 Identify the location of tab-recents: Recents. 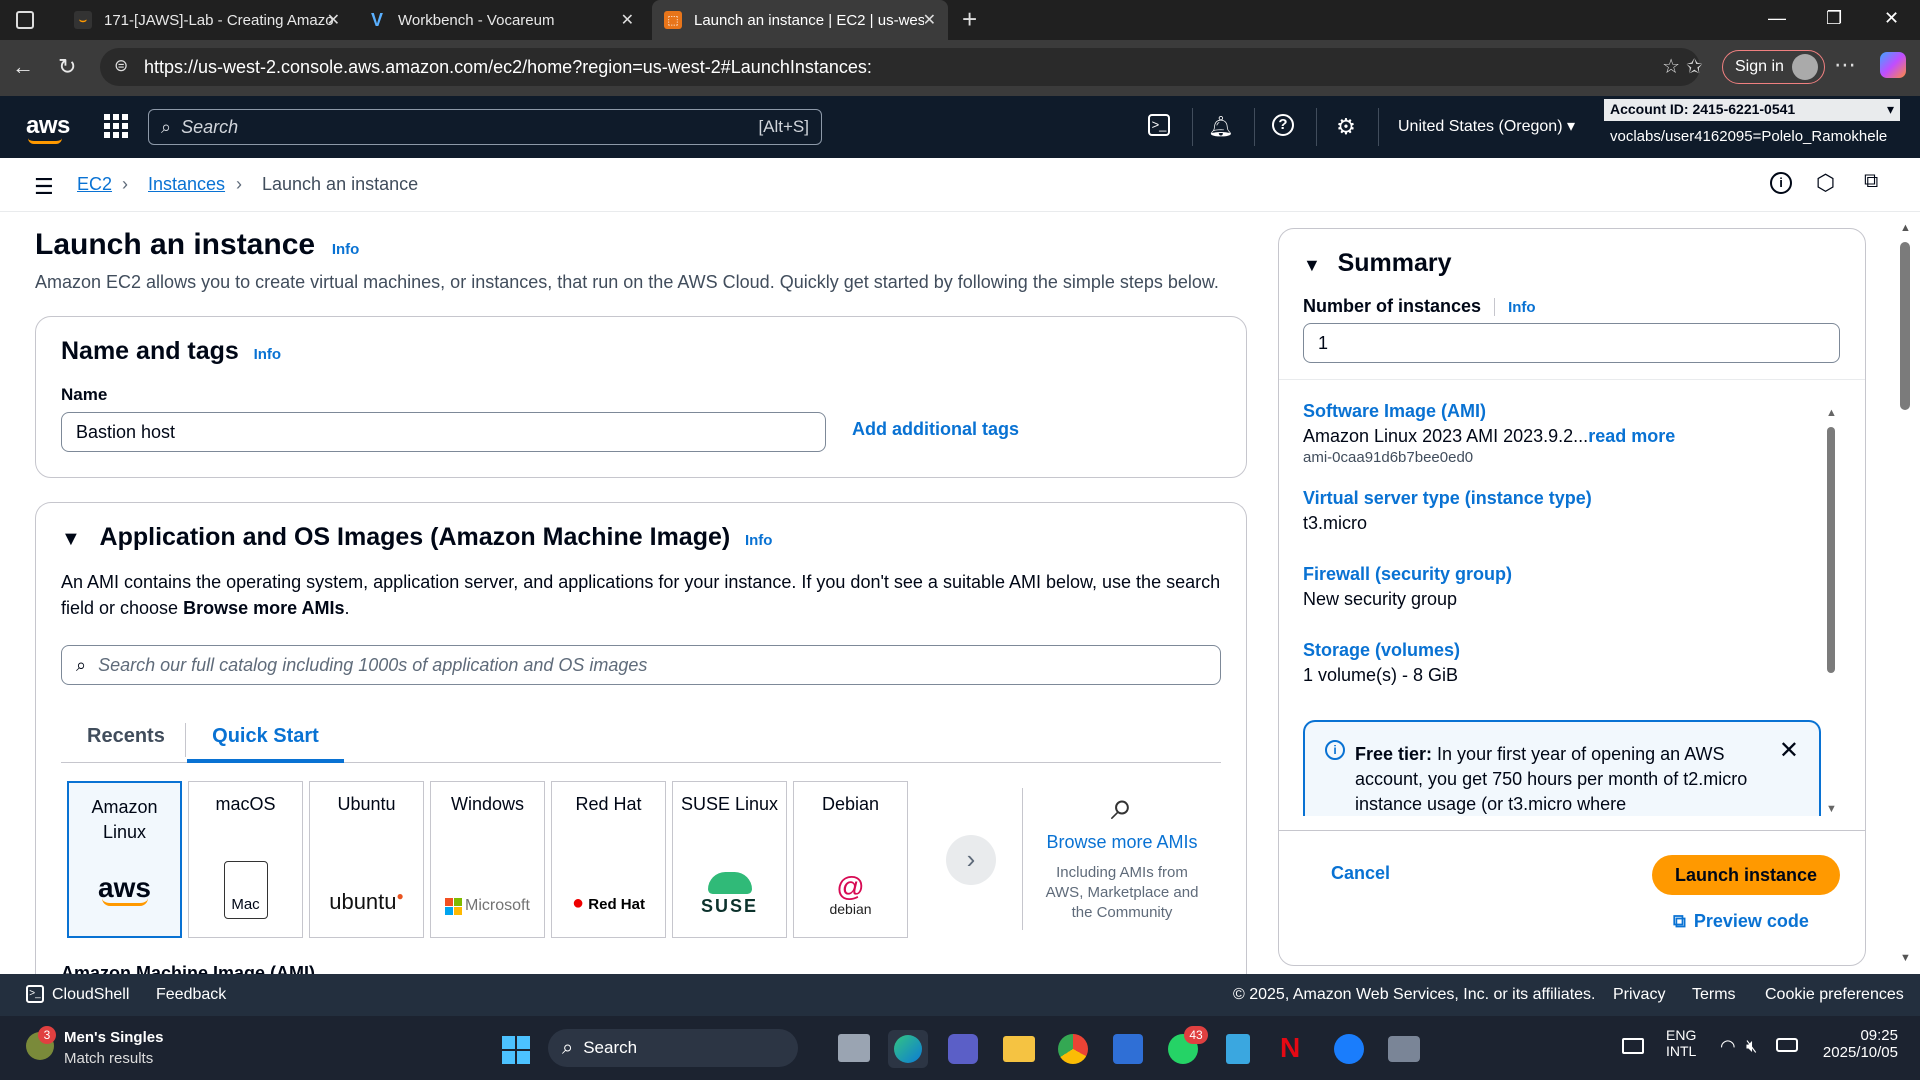
(126, 736).